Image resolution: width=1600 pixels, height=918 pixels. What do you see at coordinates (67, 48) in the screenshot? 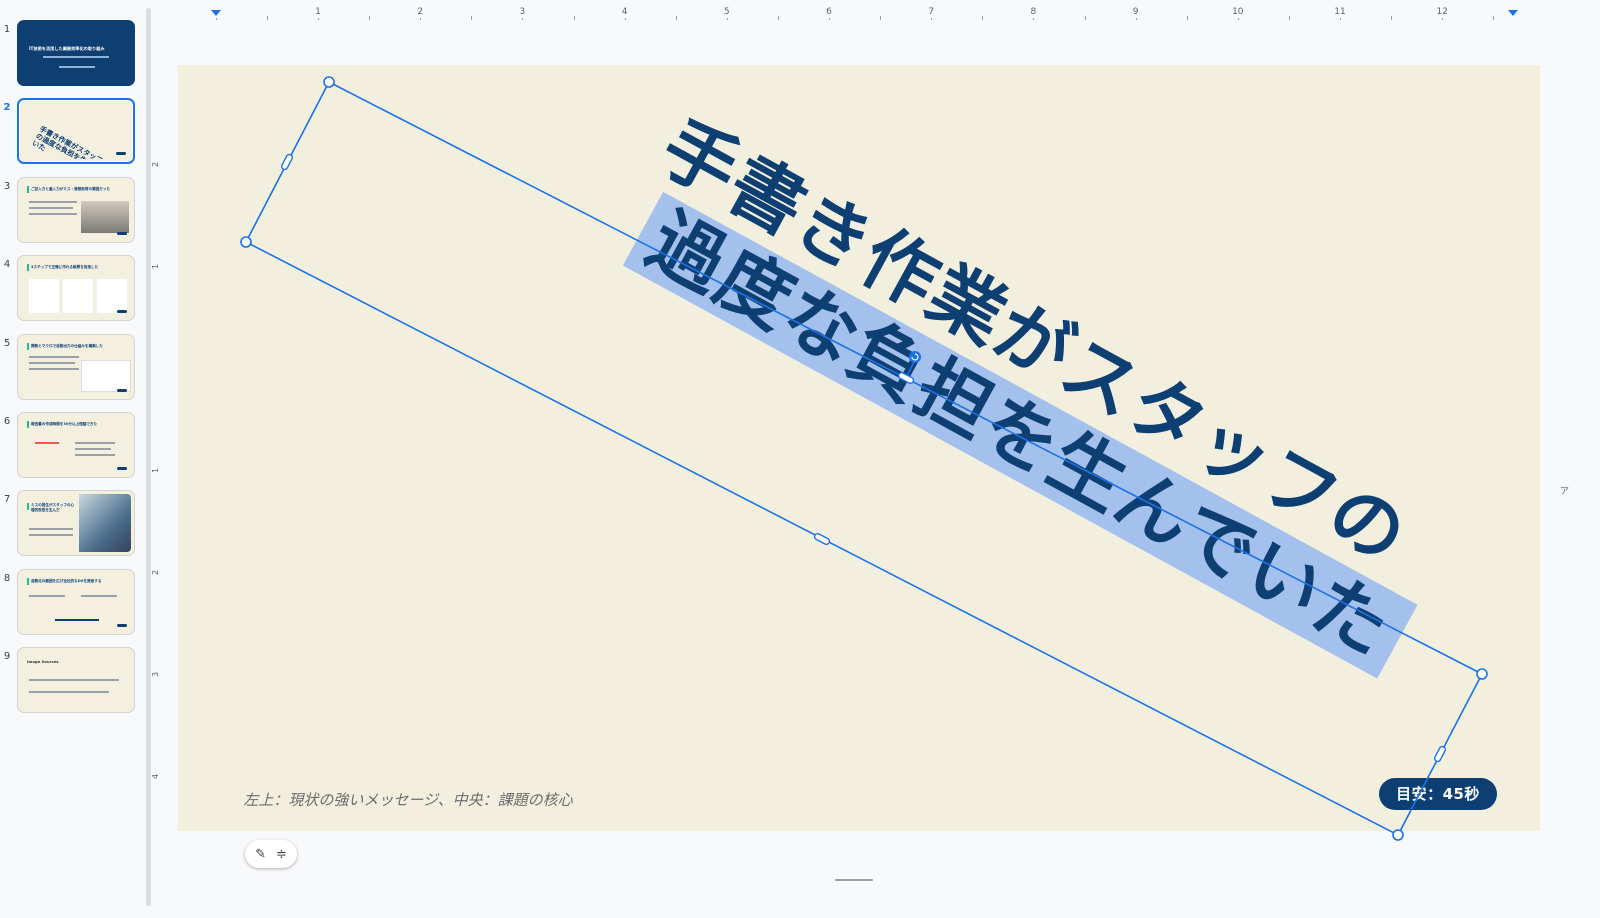
I see `thumb-title: IT技術を活用した業務効率化の取り組み` at bounding box center [67, 48].